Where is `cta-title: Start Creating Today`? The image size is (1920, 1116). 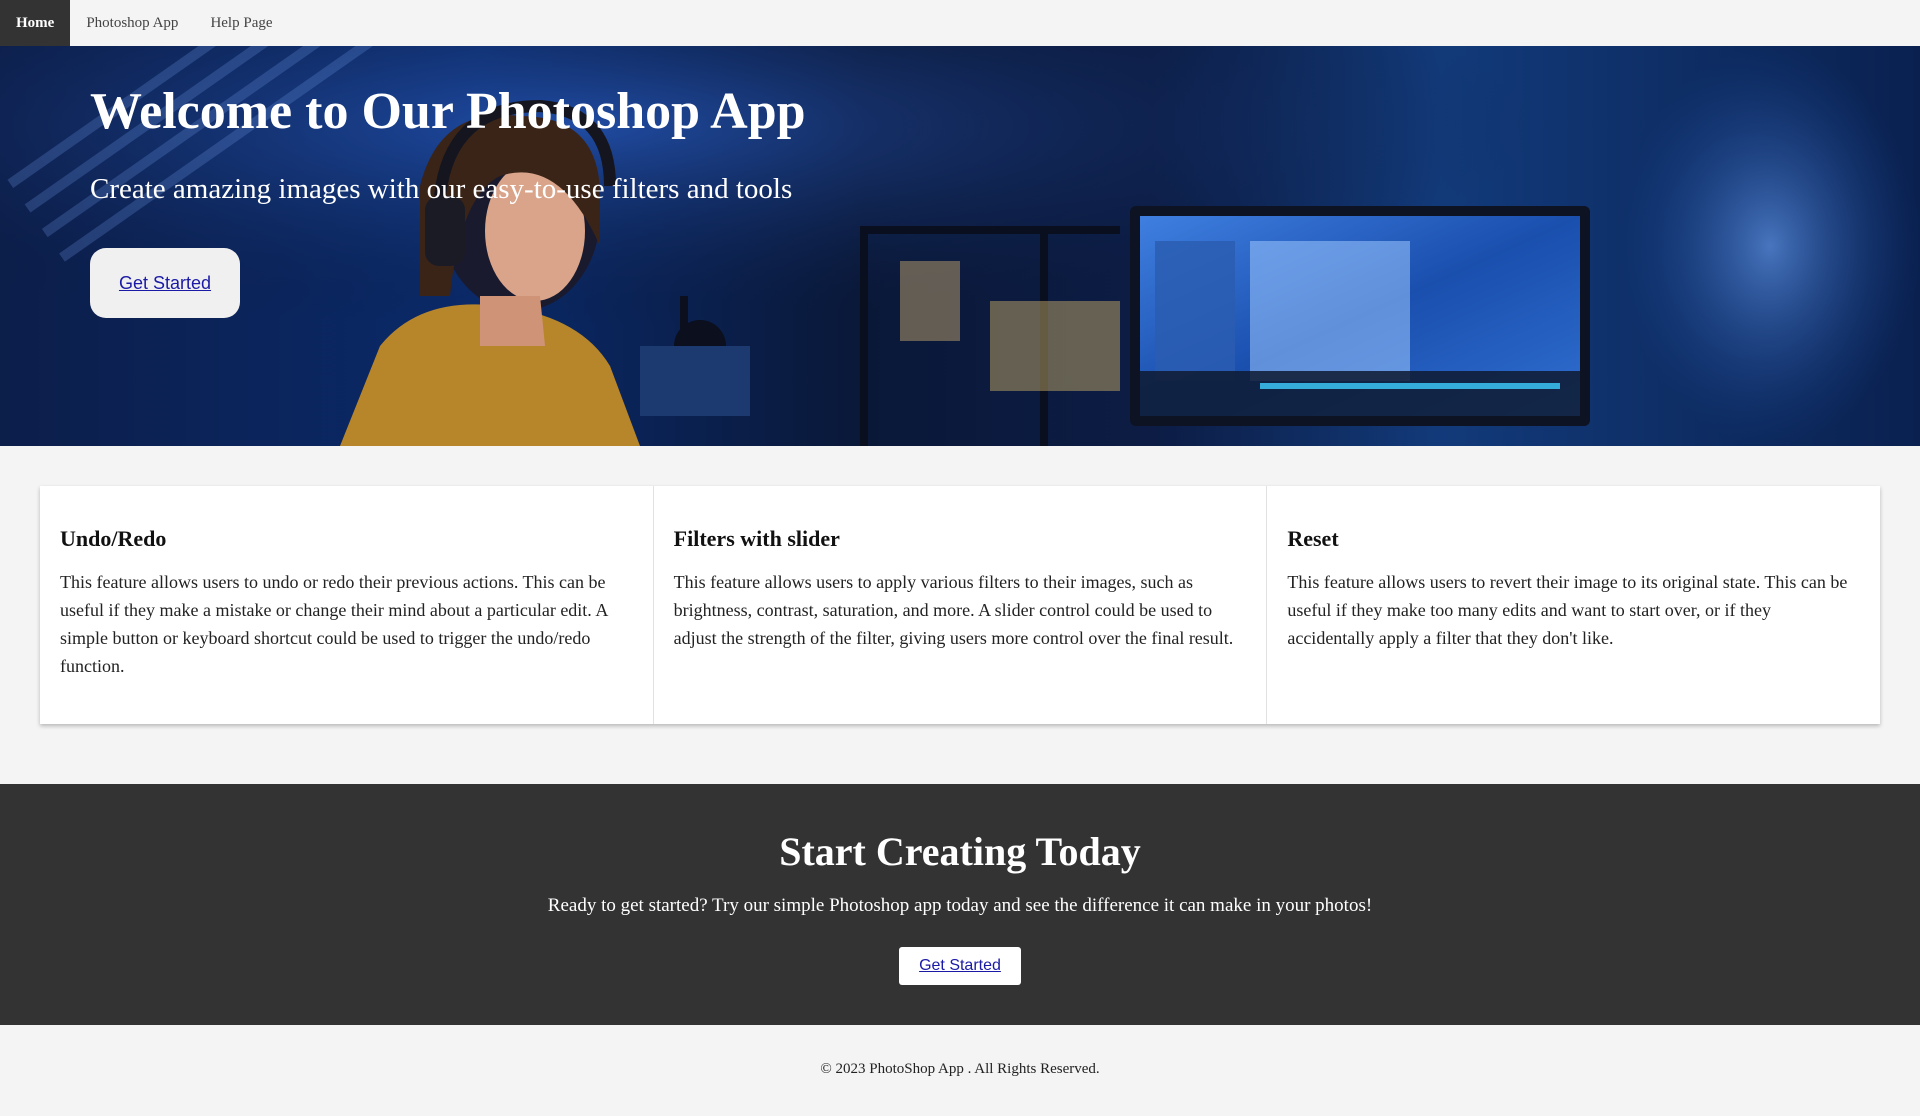 cta-title: Start Creating Today is located at coordinates (960, 851).